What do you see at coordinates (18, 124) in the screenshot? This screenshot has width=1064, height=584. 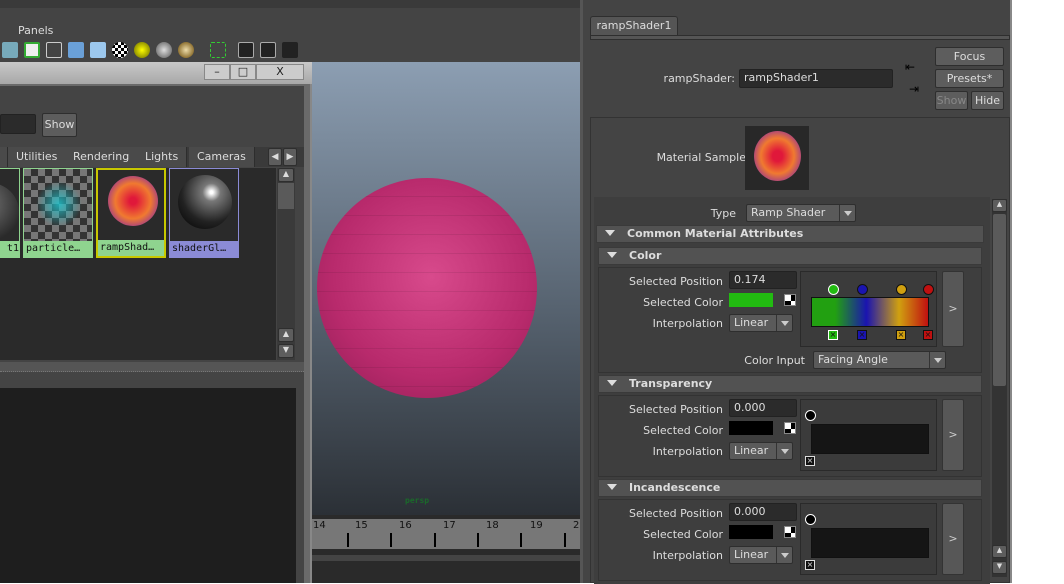 I see `search-input` at bounding box center [18, 124].